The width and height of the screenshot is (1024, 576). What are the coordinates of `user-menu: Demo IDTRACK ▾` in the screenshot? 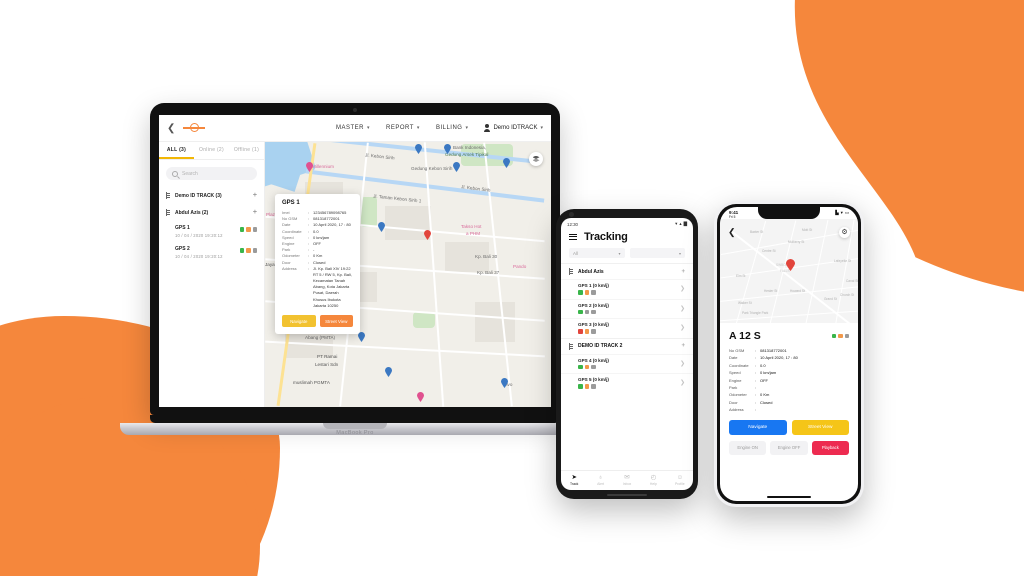 It's located at (513, 128).